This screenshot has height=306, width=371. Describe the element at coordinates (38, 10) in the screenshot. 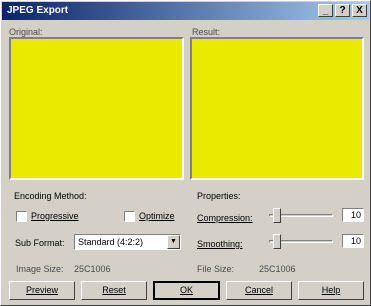

I see `window-title: JPEG Export` at that location.